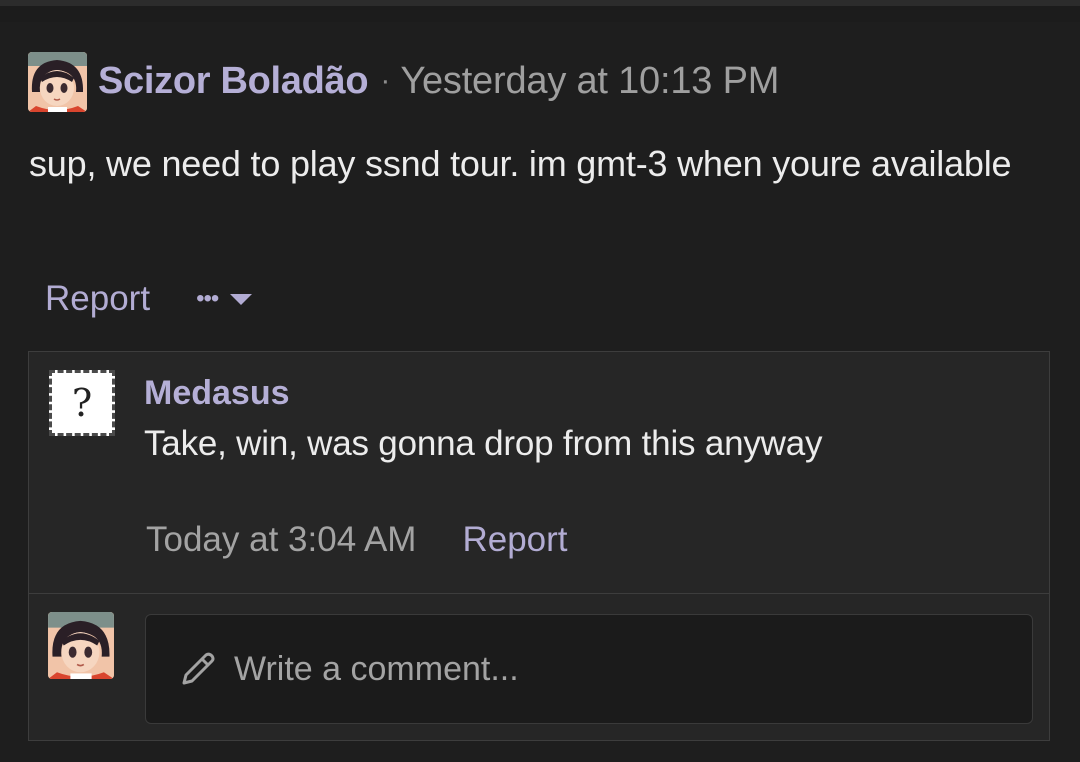 The width and height of the screenshot is (1080, 762). Describe the element at coordinates (224, 299) in the screenshot. I see `more-options-button: •••` at that location.